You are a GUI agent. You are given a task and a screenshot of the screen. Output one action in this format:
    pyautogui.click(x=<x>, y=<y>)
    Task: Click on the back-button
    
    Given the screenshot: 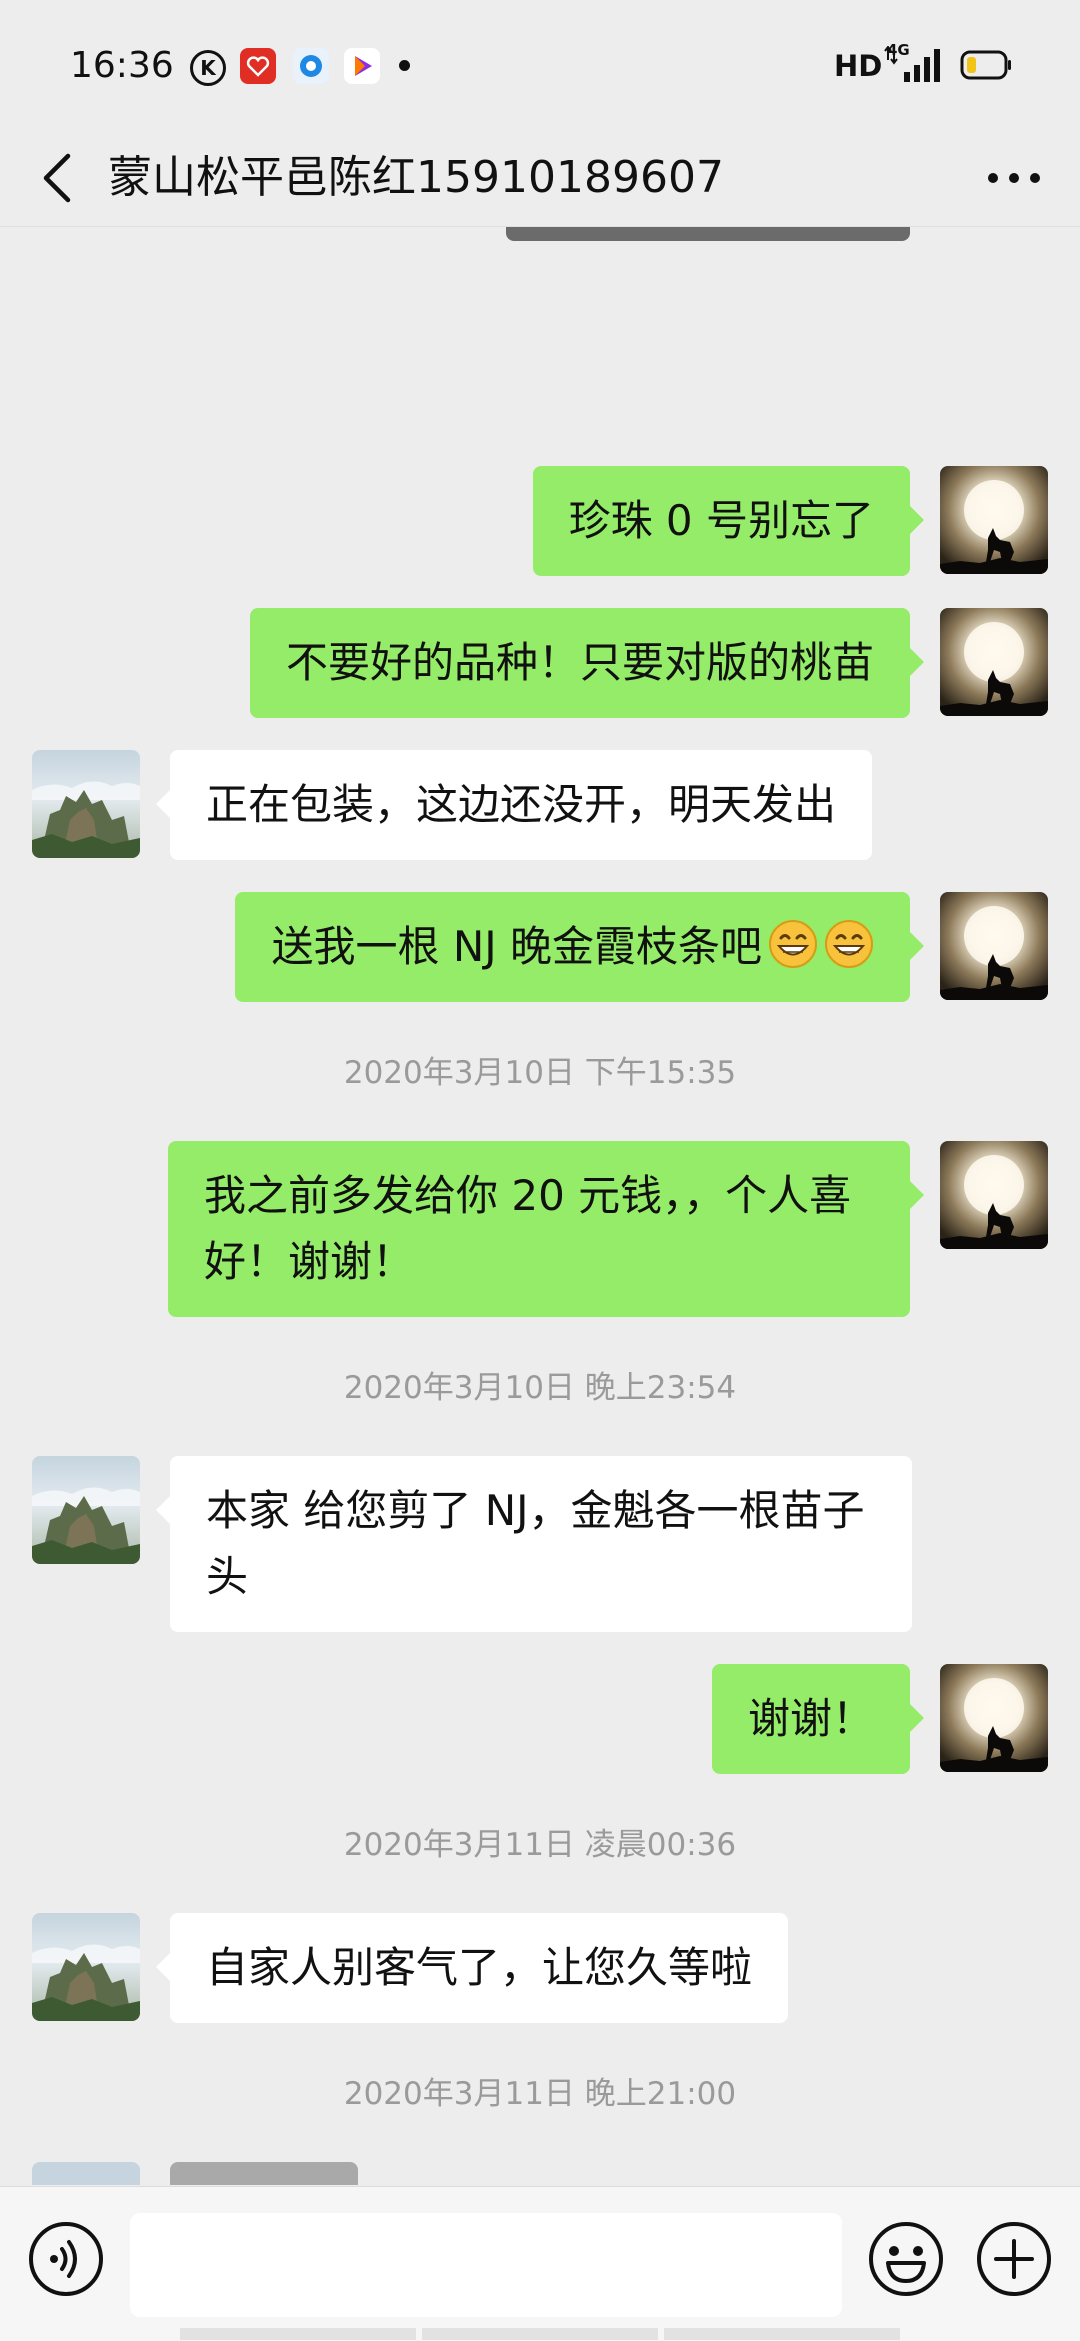 What is the action you would take?
    pyautogui.click(x=58, y=178)
    